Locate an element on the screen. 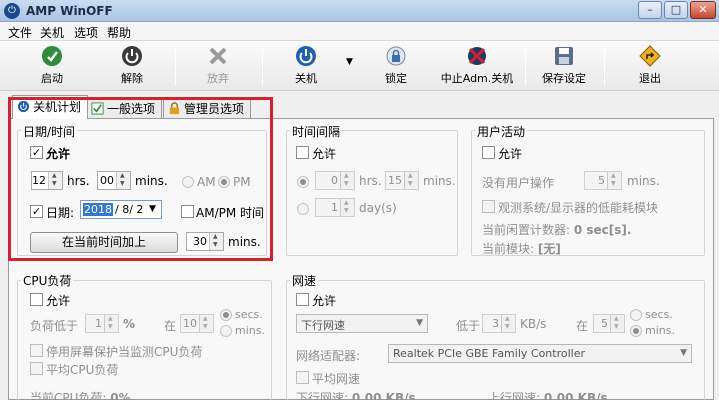  network-allow-checkbox is located at coordinates (302, 299).